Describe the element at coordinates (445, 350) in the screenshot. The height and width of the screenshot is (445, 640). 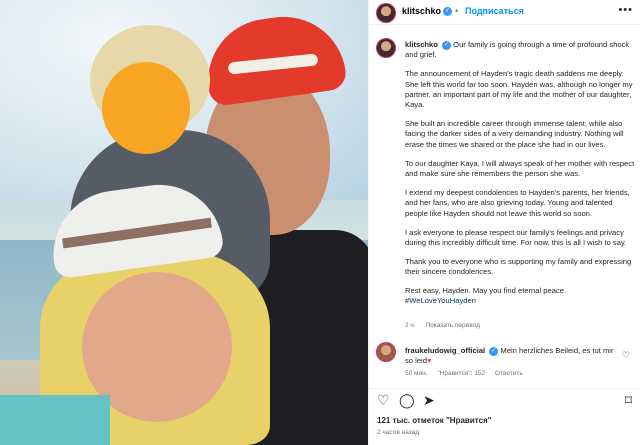
I see `commenter-username: fraukeludowig_official` at that location.